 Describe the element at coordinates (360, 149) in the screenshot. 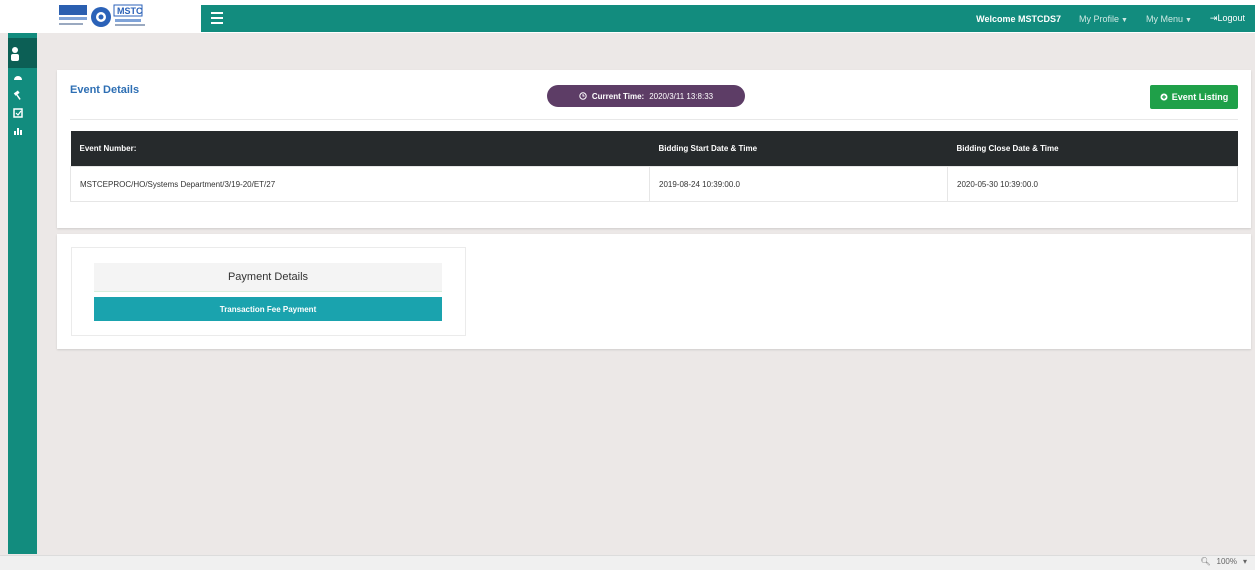

I see `column-header-event-number: Event Number:` at that location.